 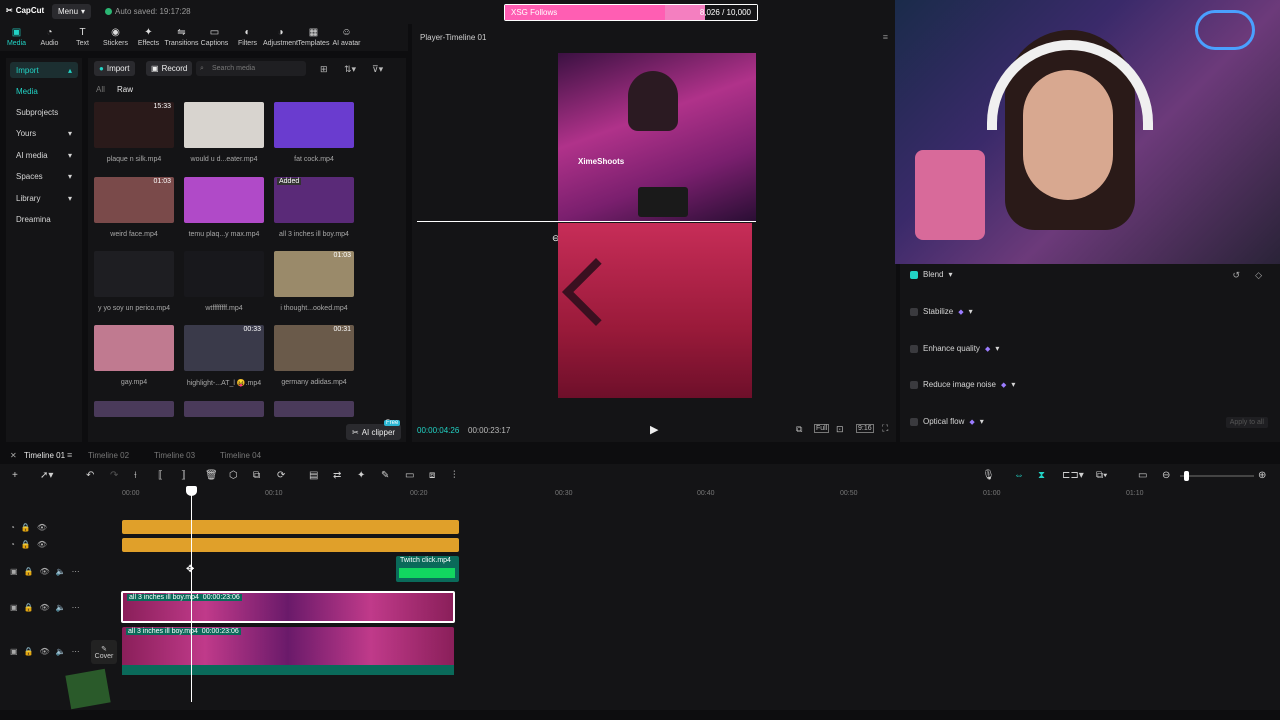 What do you see at coordinates (104, 652) in the screenshot?
I see `cover-button: ✎ Cover` at bounding box center [104, 652].